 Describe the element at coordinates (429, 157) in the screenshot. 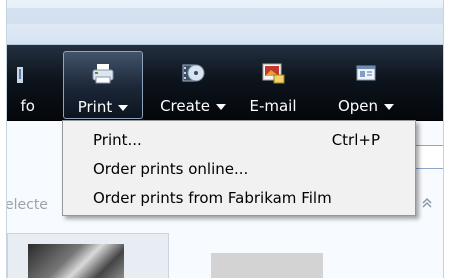

I see `search-input` at that location.